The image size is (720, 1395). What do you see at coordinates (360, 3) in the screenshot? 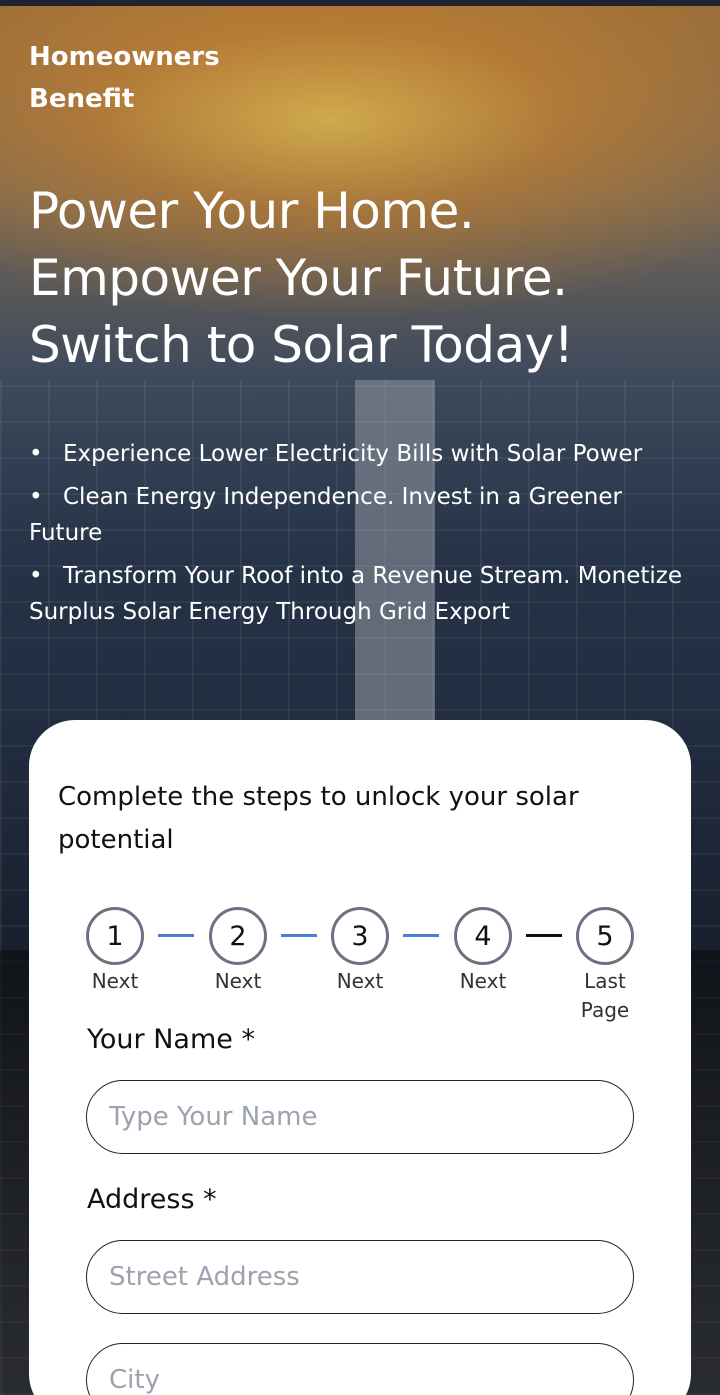
I see `top-bar` at bounding box center [360, 3].